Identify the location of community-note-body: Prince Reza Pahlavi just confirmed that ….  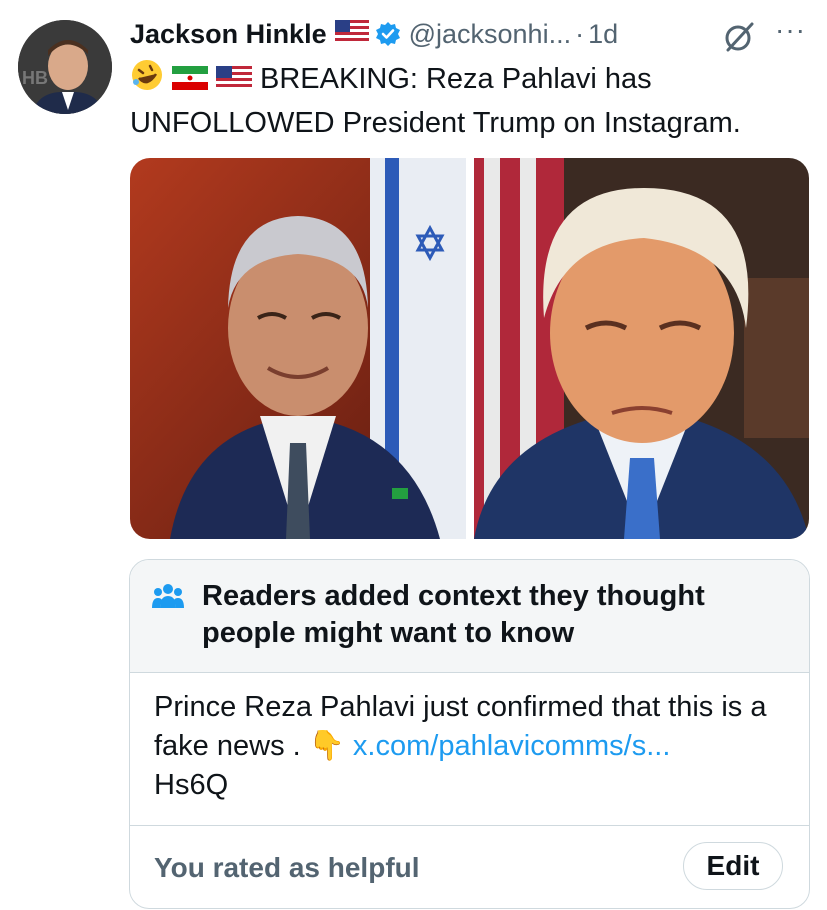
(474, 746).